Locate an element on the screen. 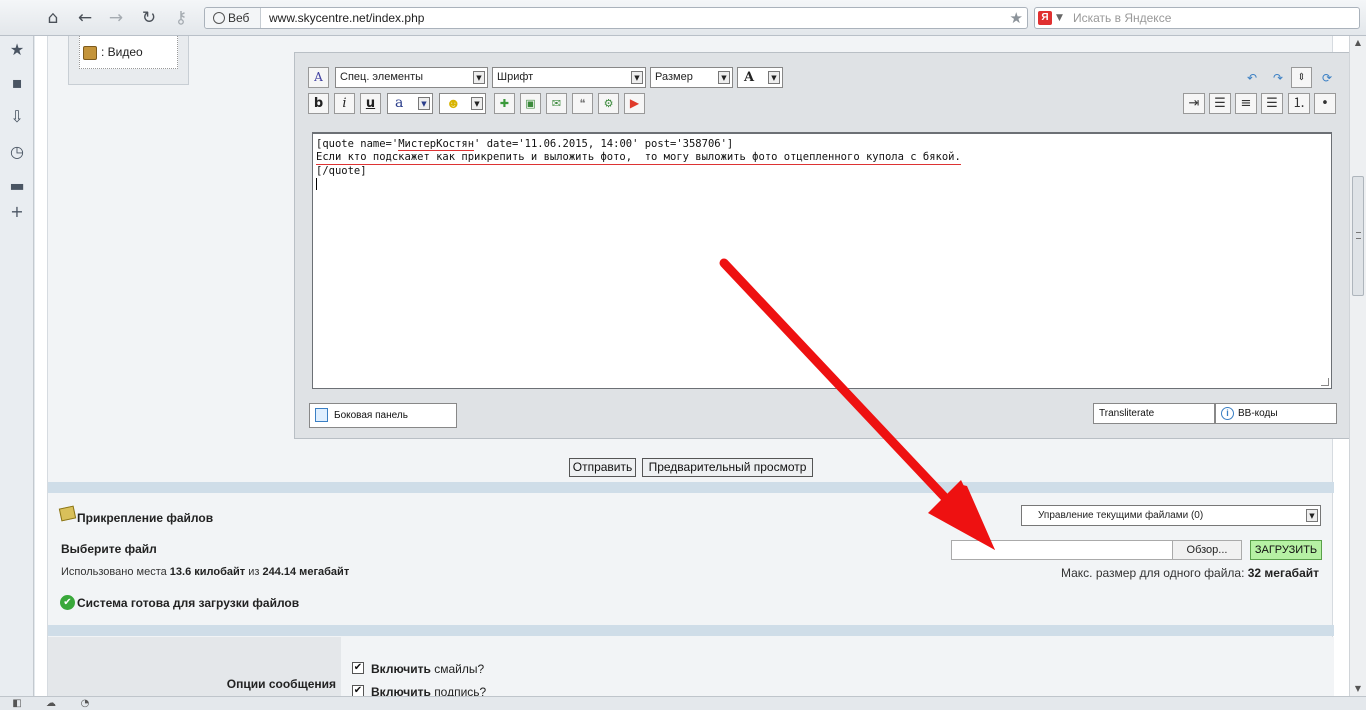 The image size is (1366, 710). search-placeholder: Искать в Яндексе is located at coordinates (1122, 18).